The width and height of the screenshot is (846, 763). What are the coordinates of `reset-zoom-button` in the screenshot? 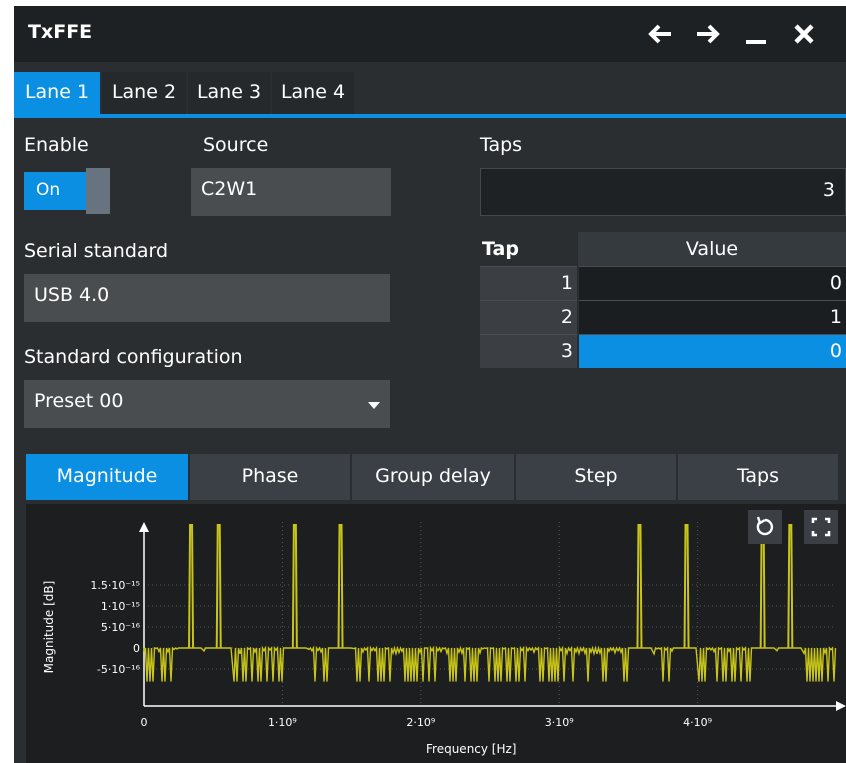 It's located at (765, 527).